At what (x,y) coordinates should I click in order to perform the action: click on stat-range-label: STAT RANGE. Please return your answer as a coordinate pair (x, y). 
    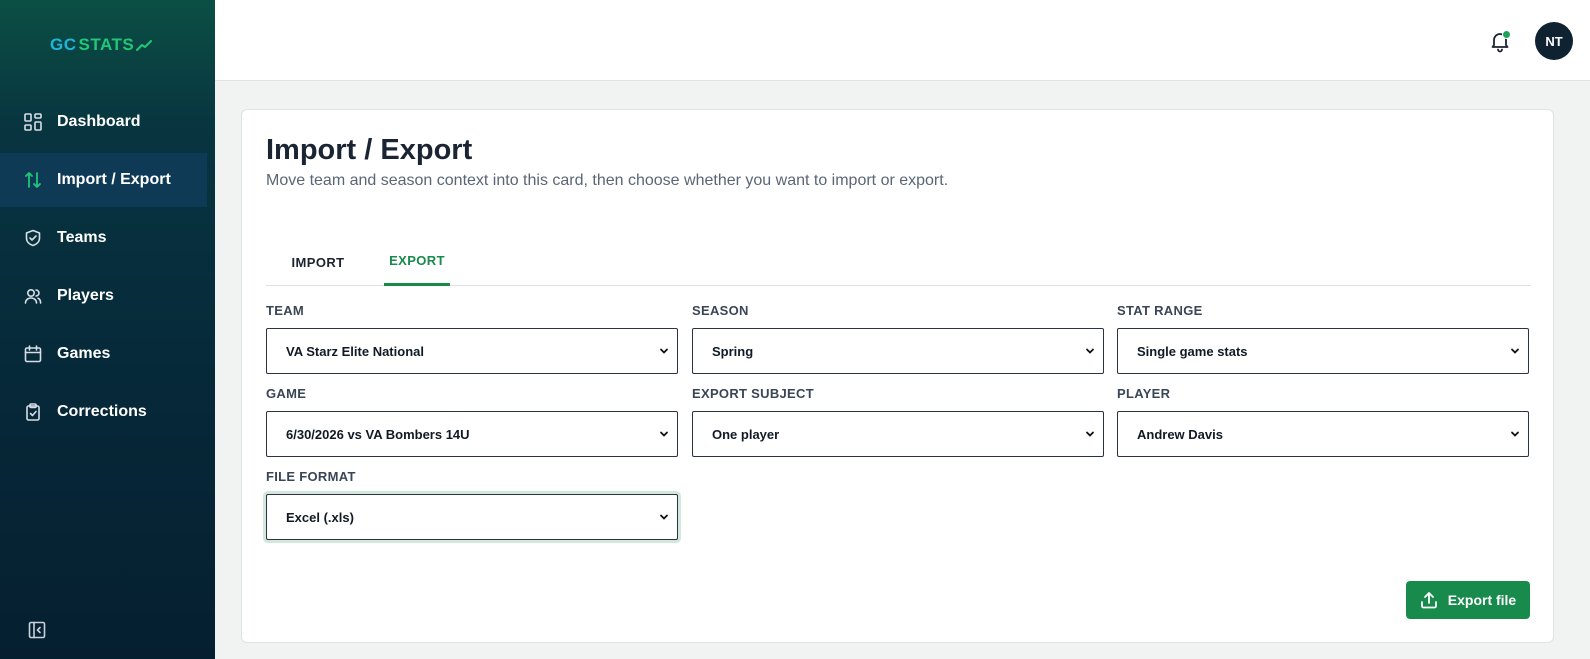
    Looking at the image, I should click on (1160, 310).